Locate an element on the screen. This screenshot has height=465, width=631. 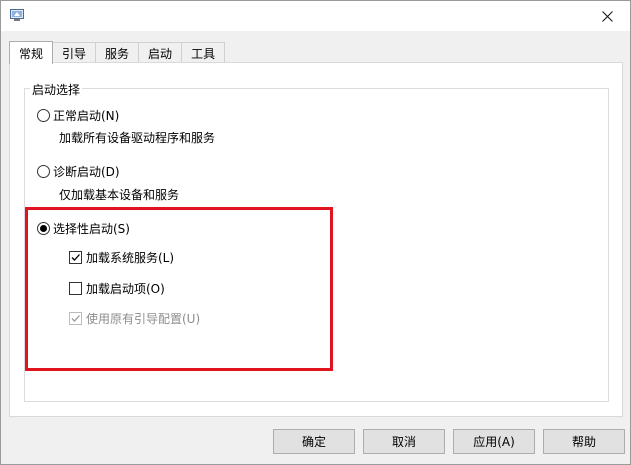
ok-button: 确定 is located at coordinates (314, 441).